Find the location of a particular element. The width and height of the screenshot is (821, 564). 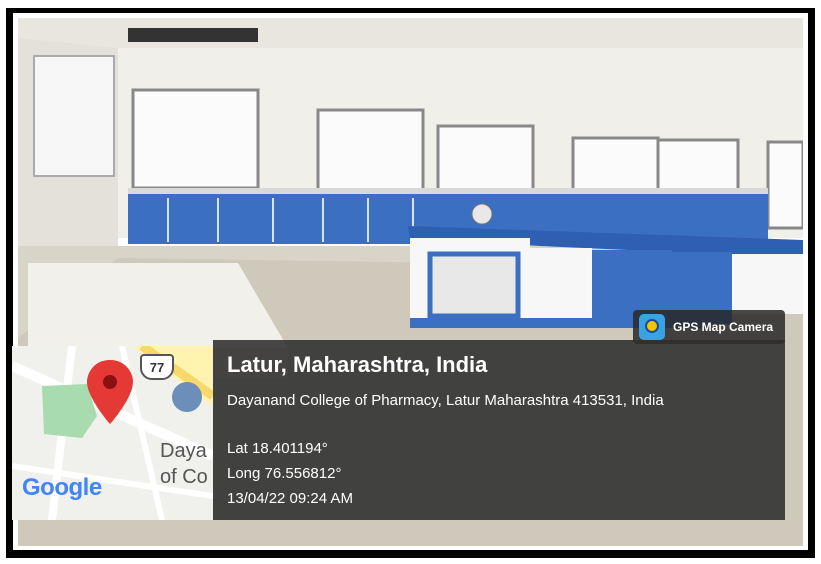

latitude: Lat 18.401194° is located at coordinates (277, 448).